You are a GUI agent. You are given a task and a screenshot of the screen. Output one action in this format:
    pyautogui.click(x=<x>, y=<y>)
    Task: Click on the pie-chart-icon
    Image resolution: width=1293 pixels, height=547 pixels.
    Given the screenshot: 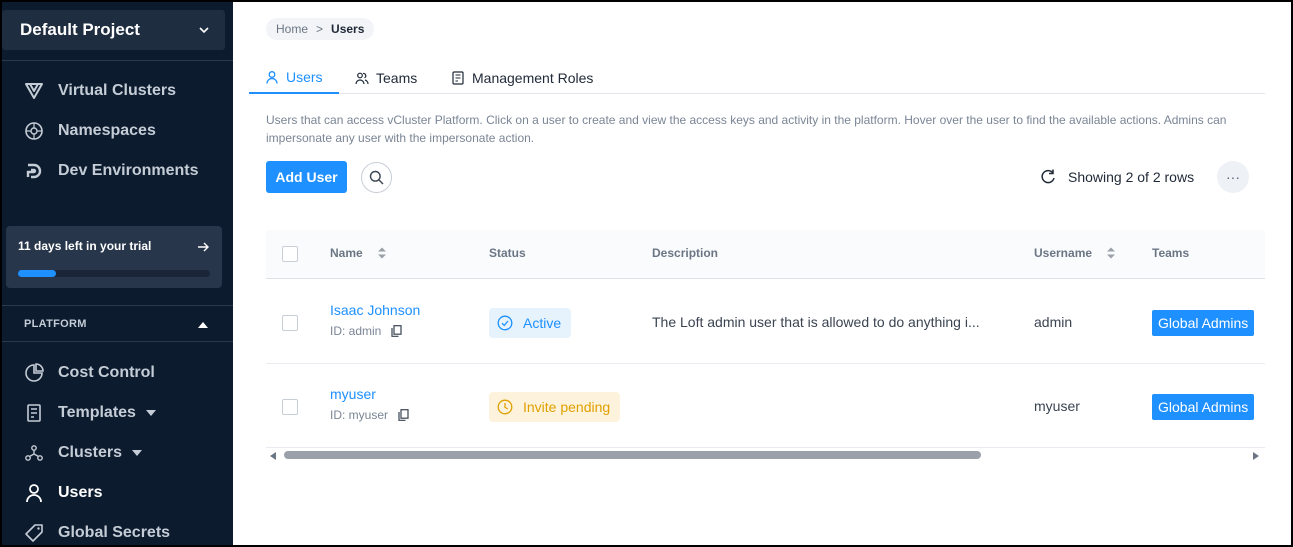 What is the action you would take?
    pyautogui.click(x=34, y=372)
    